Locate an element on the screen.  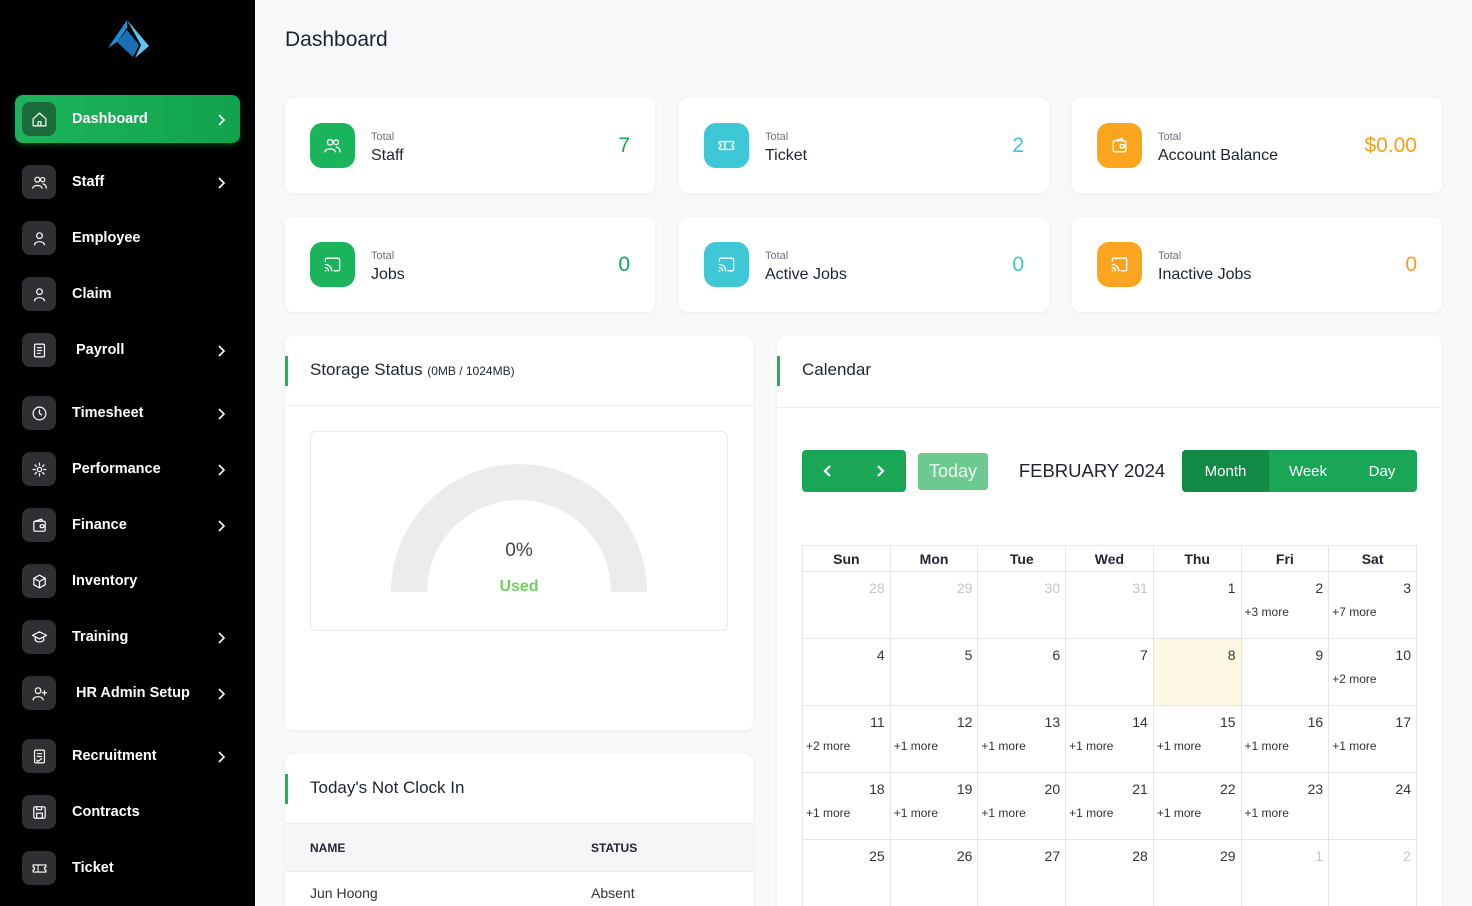
calendar-day-cell: 24 is located at coordinates (1372, 806).